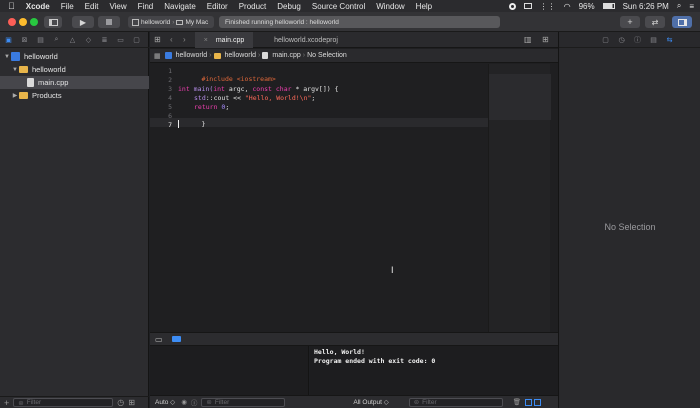 Image resolution: width=700 pixels, height=408 pixels. I want to click on run-button: ▶, so click(83, 22).